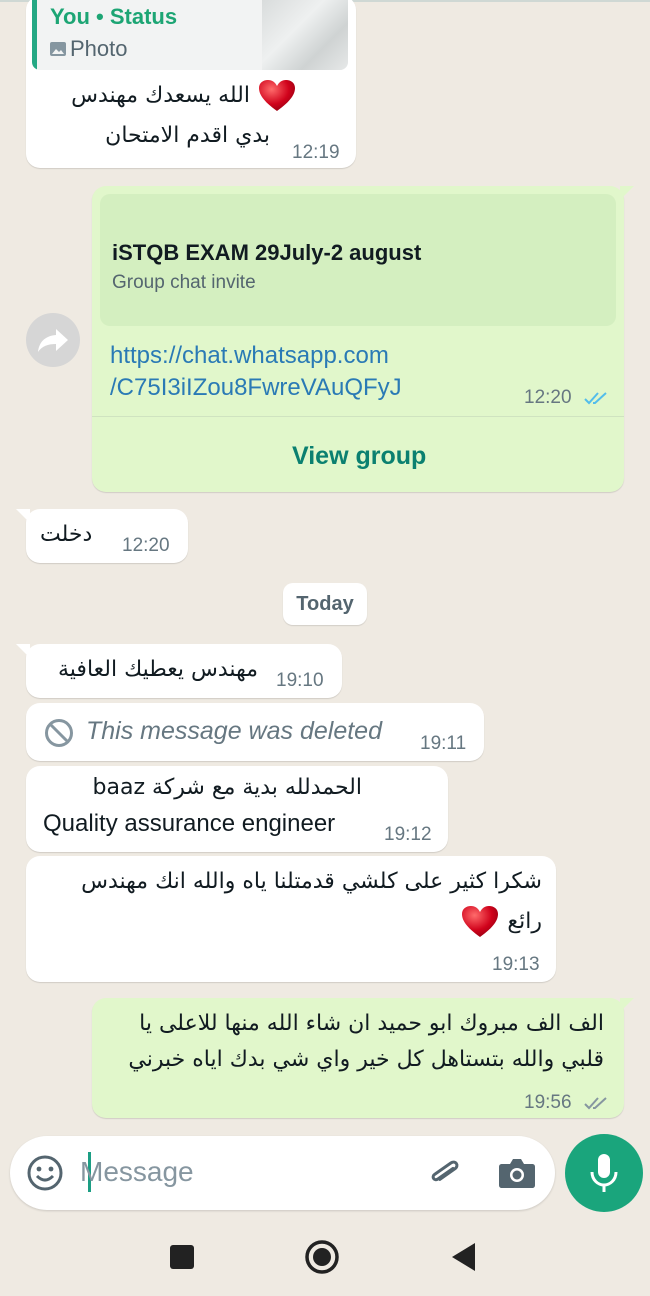  Describe the element at coordinates (158, 669) in the screenshot. I see `message-text: مهندس يعطيك العافية` at that location.